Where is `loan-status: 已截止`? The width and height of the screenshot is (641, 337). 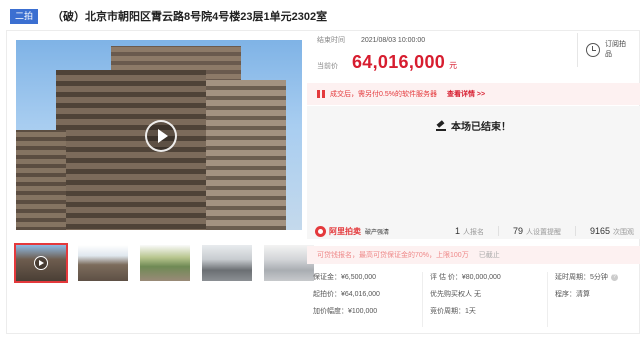
loan-status: 已截止 is located at coordinates (489, 255).